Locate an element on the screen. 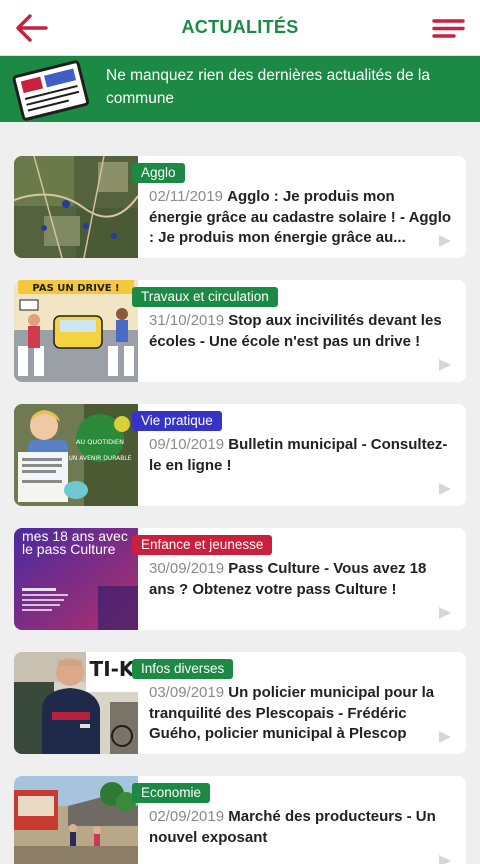  news-thumbnail: AU QUOTIDIEN UN AVENIR DURABLE is located at coordinates (76, 455).